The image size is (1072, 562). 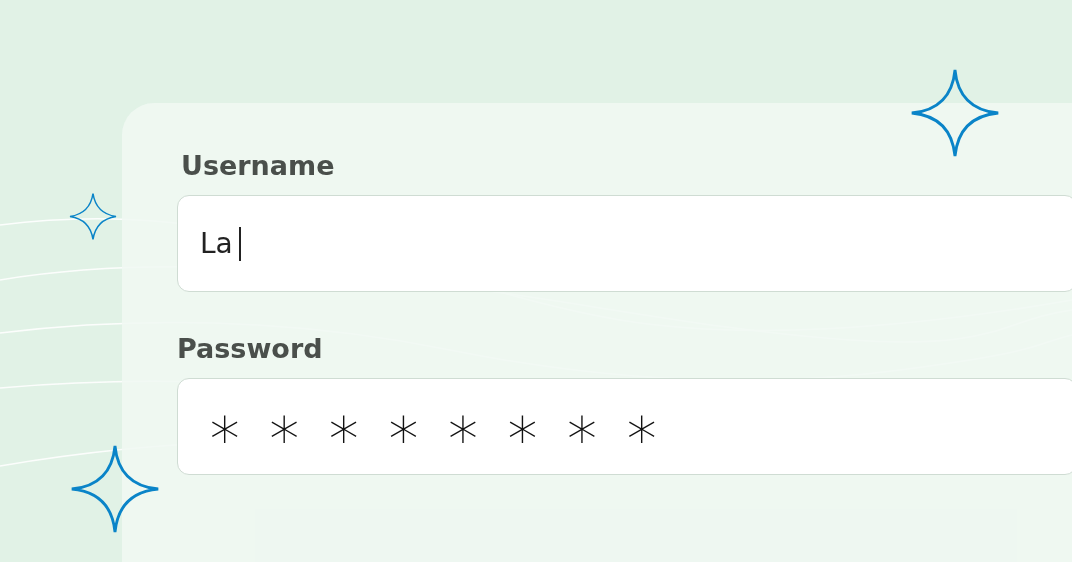 I want to click on field-label: Username, so click(x=258, y=166).